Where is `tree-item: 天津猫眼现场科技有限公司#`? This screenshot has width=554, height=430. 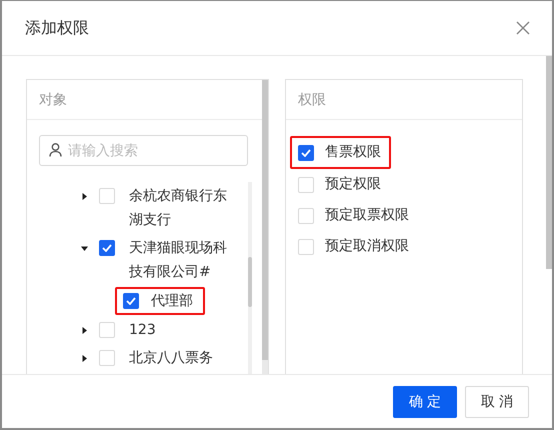 tree-item: 天津猫眼现场科技有限公司# is located at coordinates (179, 260).